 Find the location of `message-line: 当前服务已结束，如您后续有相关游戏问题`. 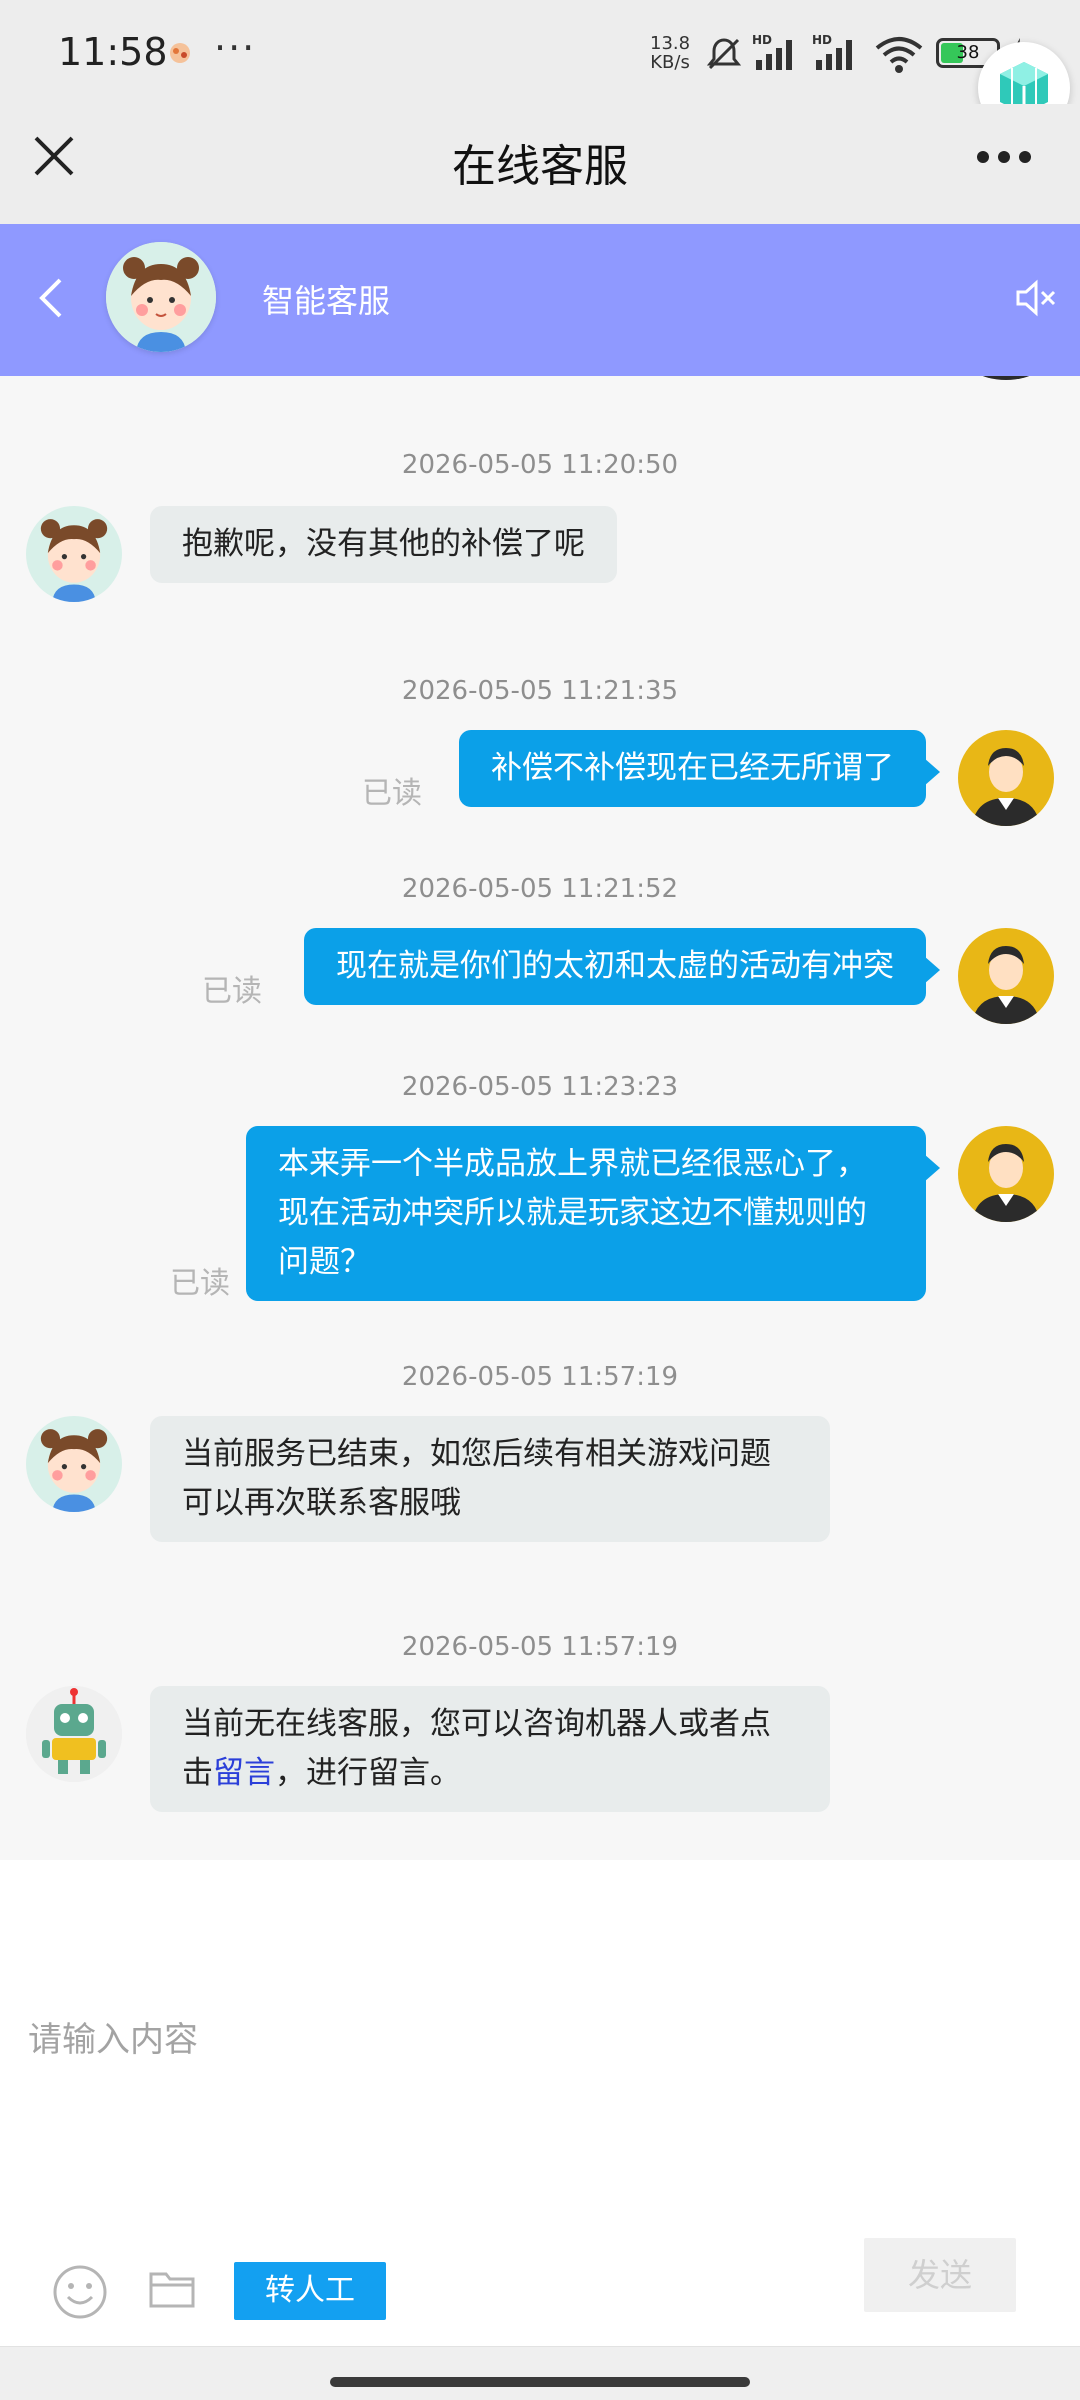

message-line: 当前服务已结束，如您后续有相关游戏问题 is located at coordinates (476, 1454).